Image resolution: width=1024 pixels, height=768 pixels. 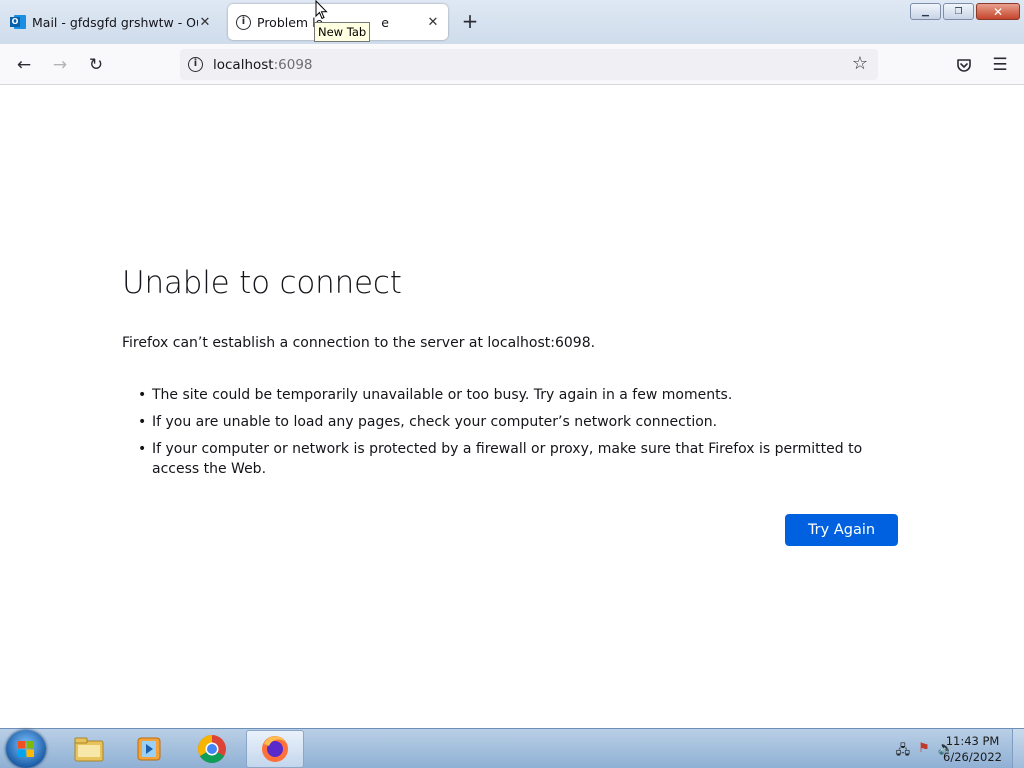 I want to click on url-text: localhost:6098, so click(x=263, y=65).